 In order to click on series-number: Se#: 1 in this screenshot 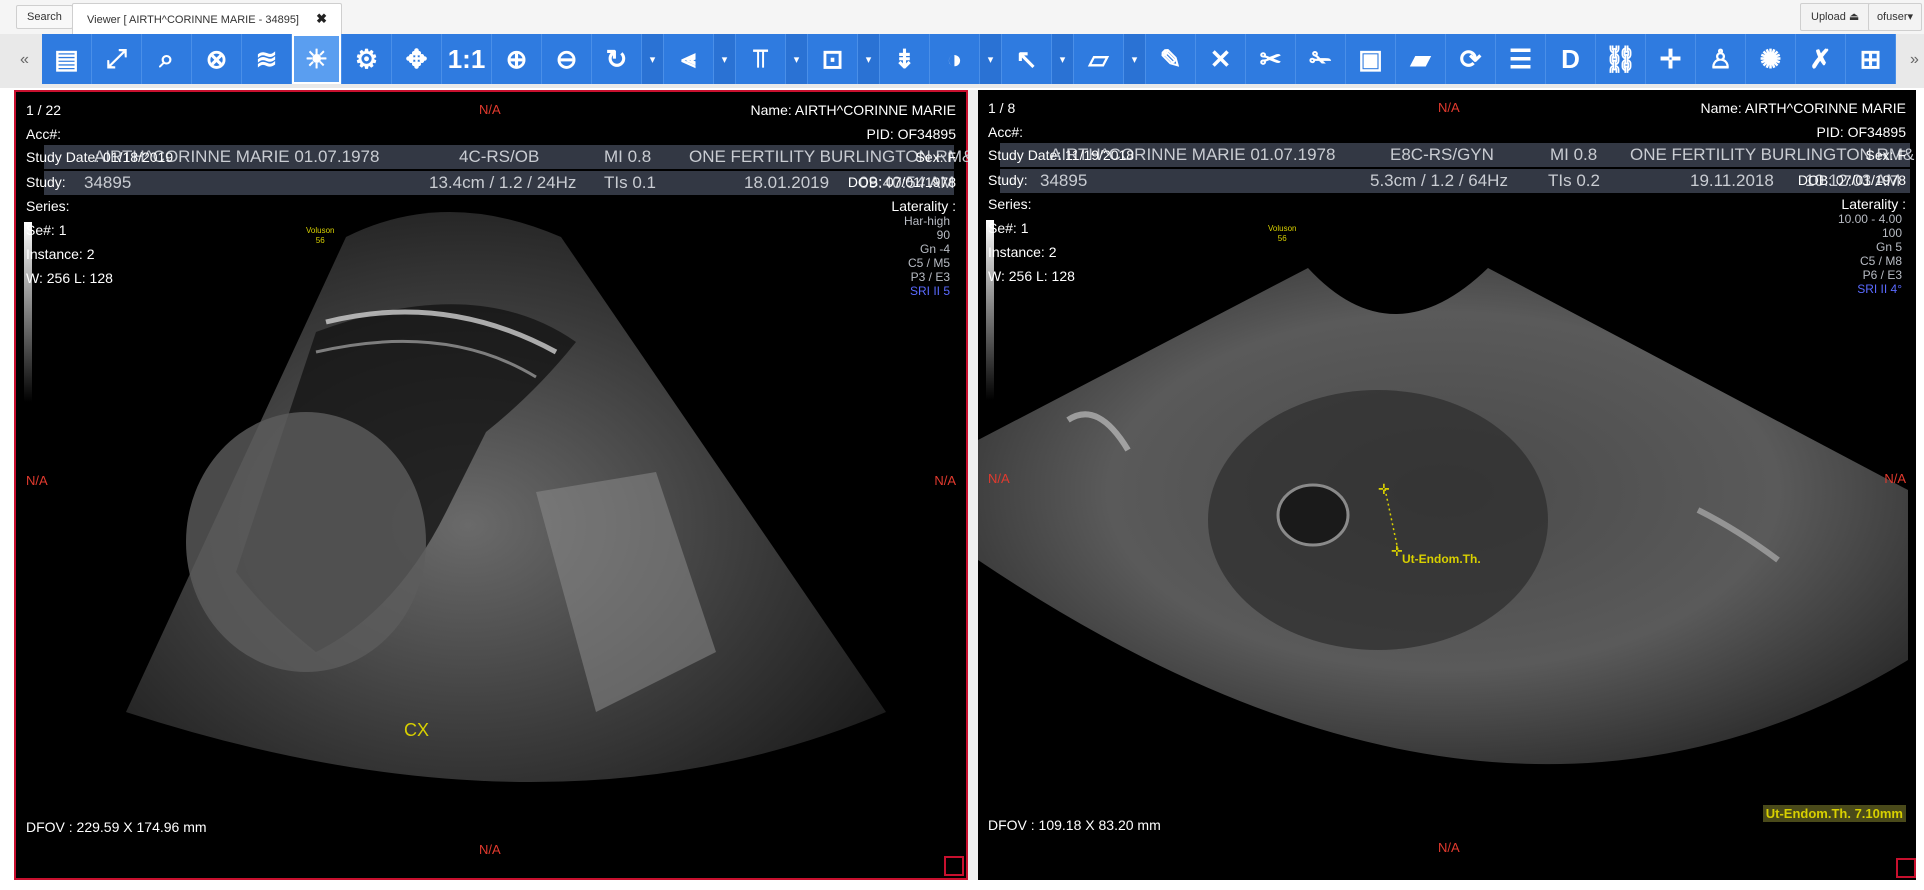, I will do `click(46, 230)`.